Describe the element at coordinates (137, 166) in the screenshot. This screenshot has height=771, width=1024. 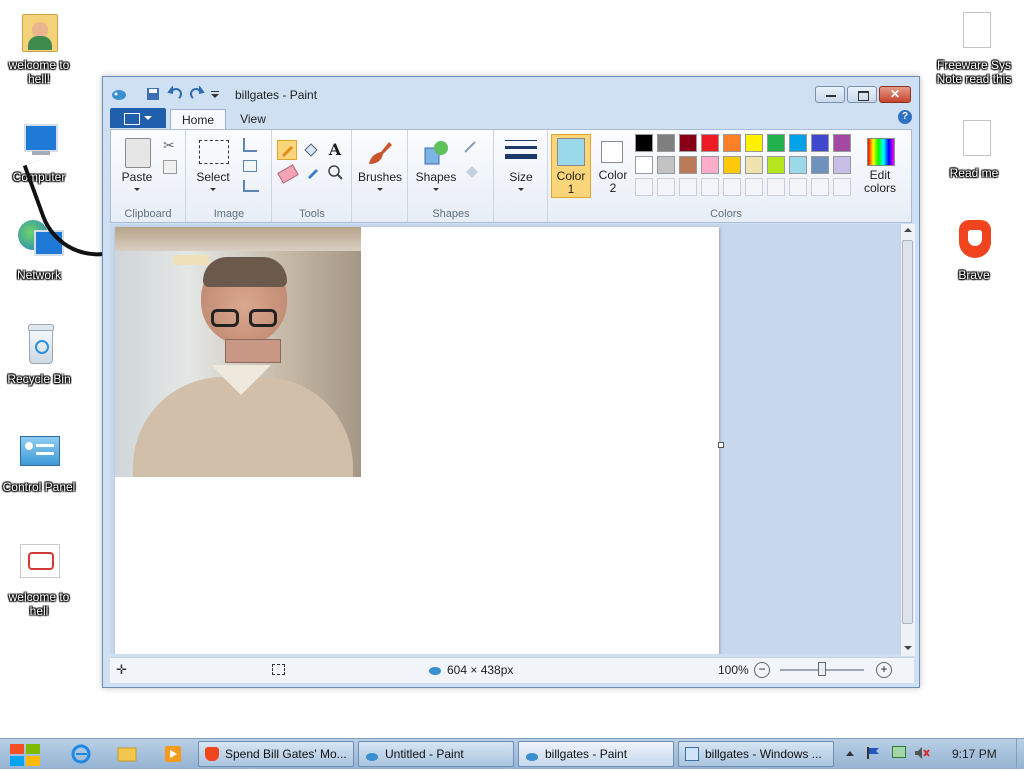
I see `paste-button: Paste` at that location.